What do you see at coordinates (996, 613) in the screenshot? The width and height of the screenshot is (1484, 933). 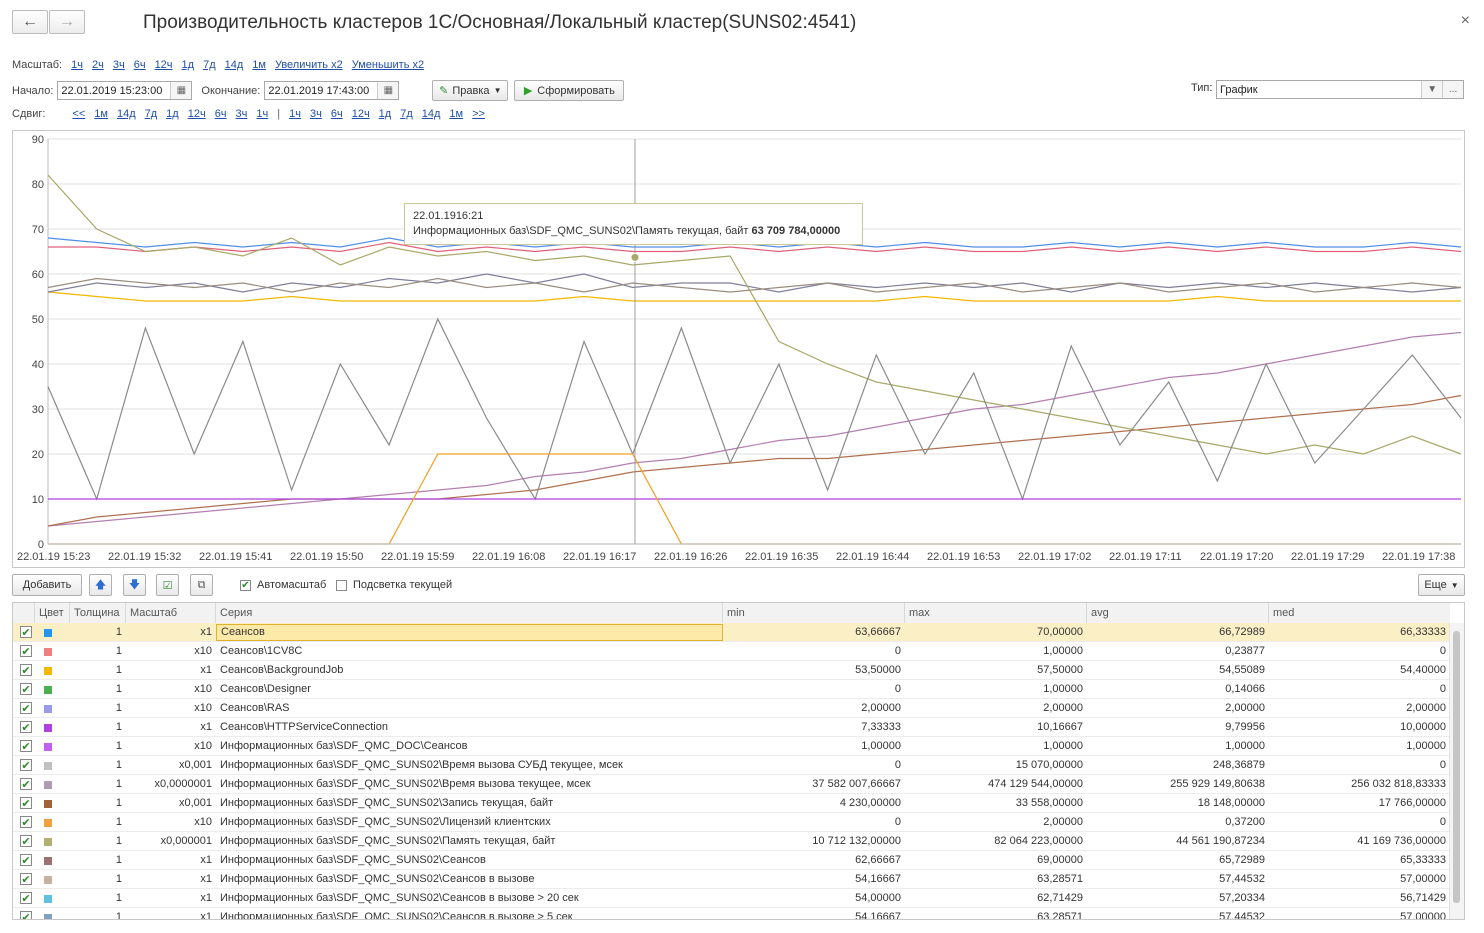 I see `header-max: max` at bounding box center [996, 613].